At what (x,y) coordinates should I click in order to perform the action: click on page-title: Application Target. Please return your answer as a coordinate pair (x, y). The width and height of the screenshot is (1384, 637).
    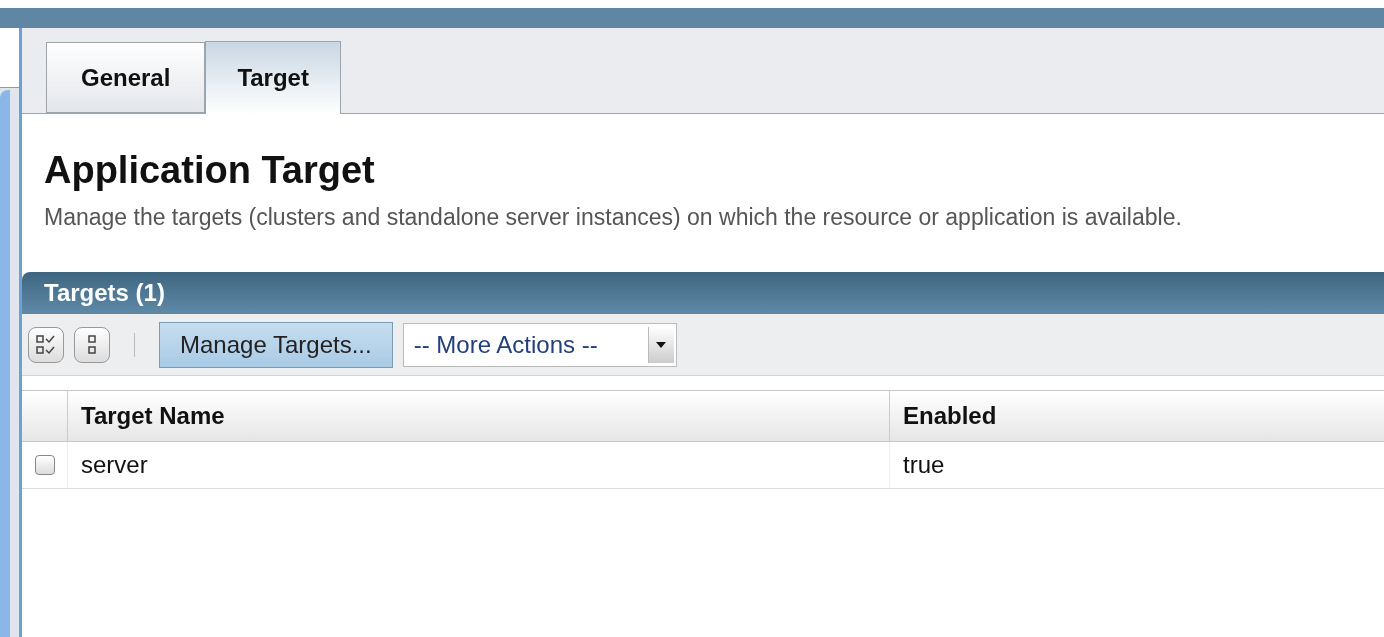
    Looking at the image, I should click on (210, 170).